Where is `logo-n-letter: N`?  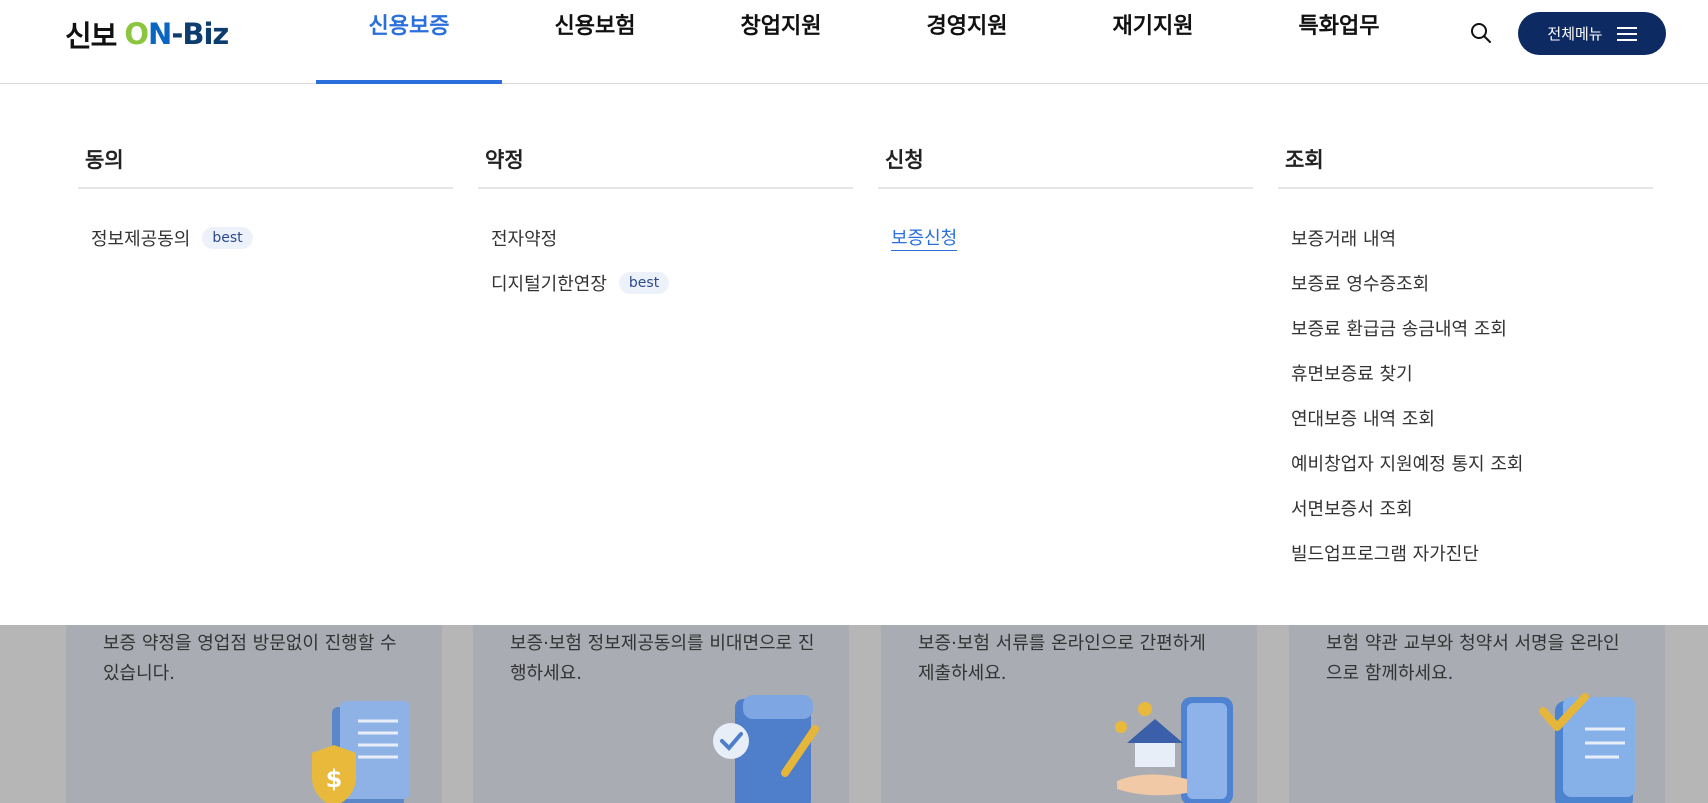
logo-n-letter: N is located at coordinates (160, 34).